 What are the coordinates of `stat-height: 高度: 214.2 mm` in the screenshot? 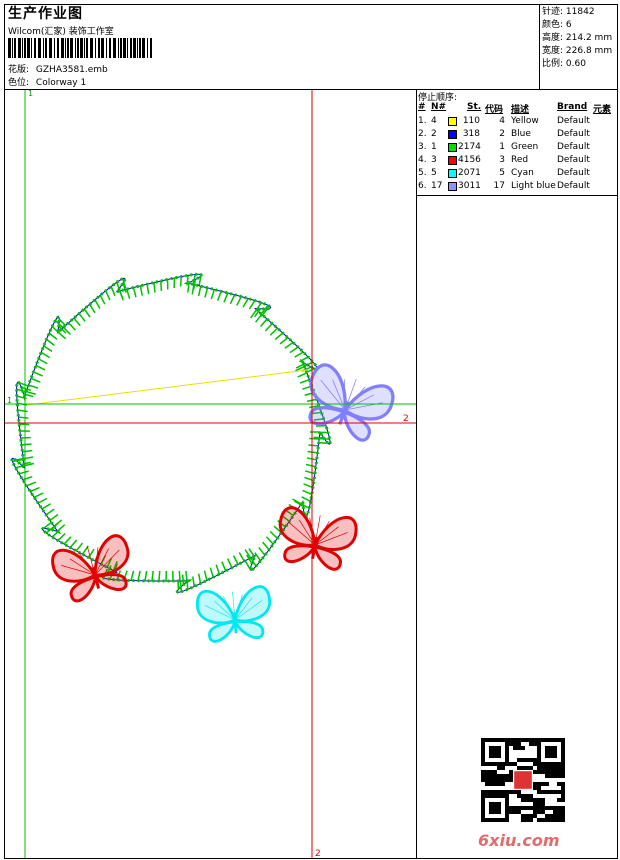 It's located at (577, 38).